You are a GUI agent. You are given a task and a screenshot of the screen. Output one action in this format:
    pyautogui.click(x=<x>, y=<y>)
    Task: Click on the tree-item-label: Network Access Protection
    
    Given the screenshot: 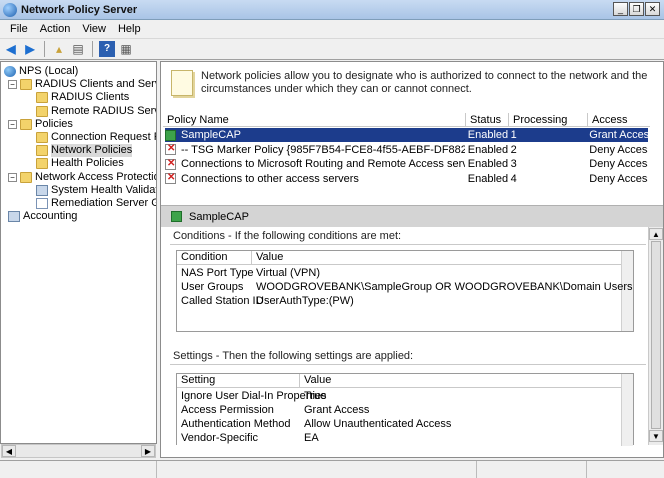 What is the action you would take?
    pyautogui.click(x=96, y=176)
    